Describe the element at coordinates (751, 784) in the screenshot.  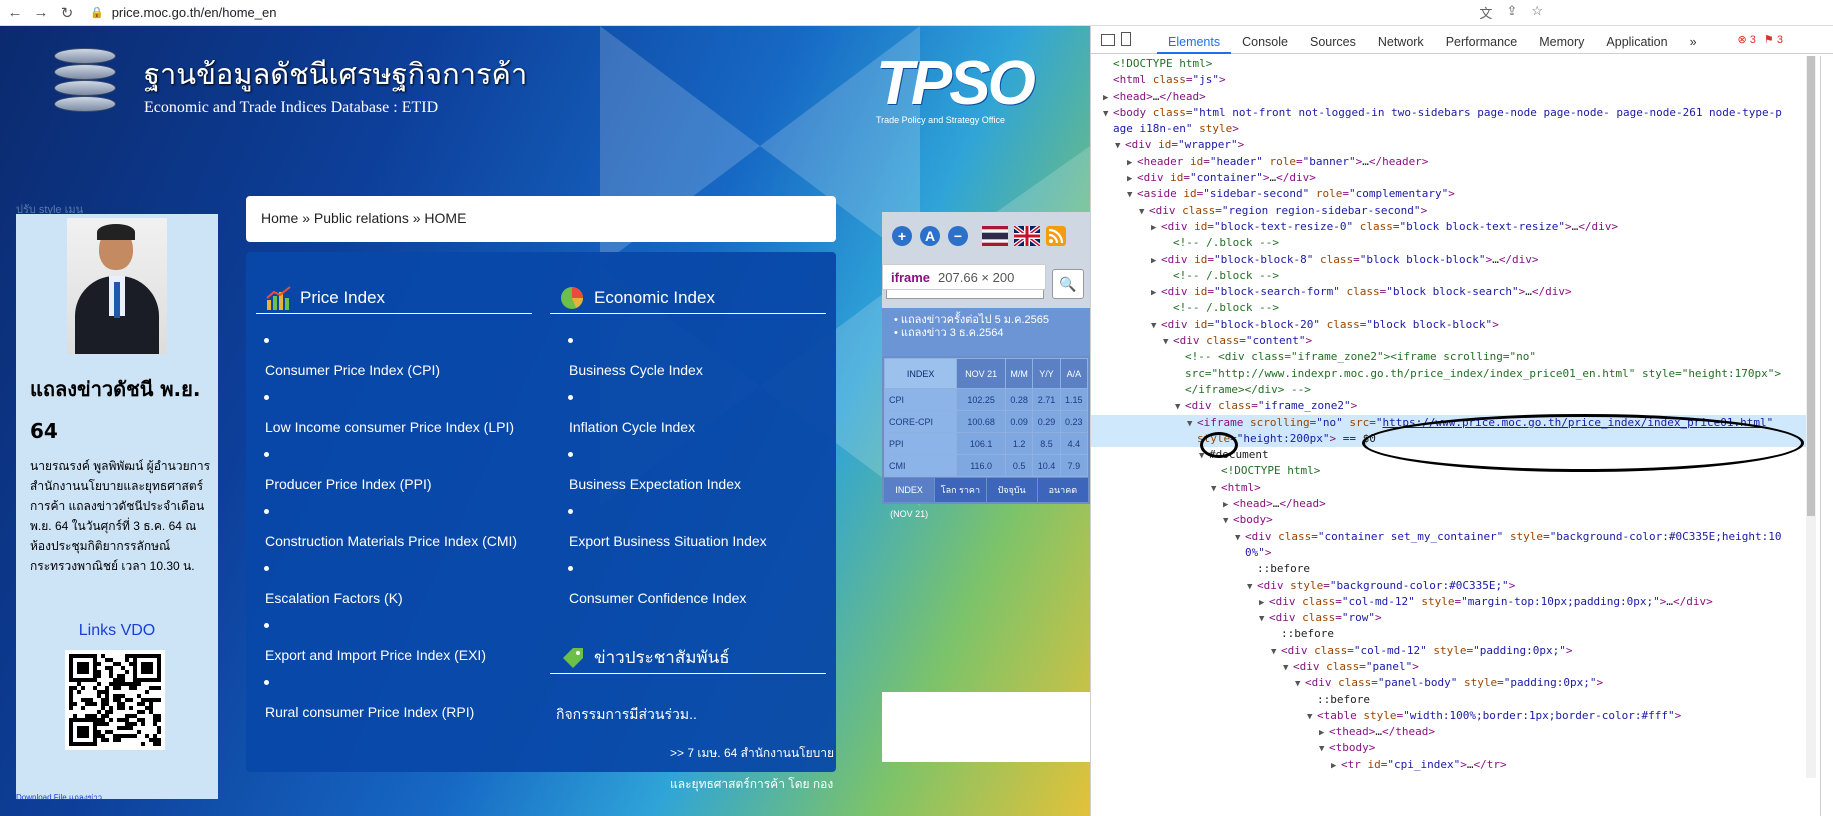
I see `pr-news-line: และยุทธศาสตร์การค้า โดย กอง` at that location.